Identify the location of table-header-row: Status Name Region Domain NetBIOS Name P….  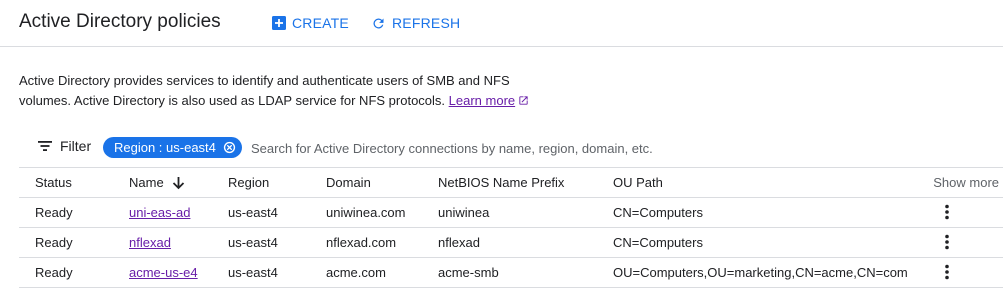
(511, 183).